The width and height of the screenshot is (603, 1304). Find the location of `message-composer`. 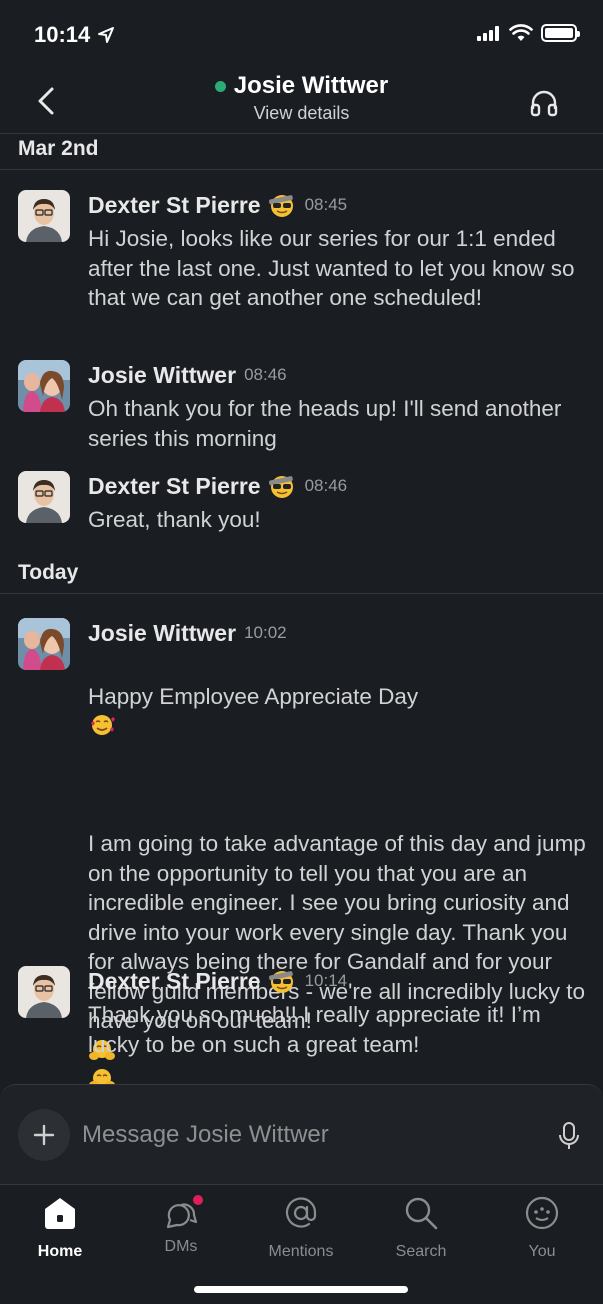

message-composer is located at coordinates (301, 1134).